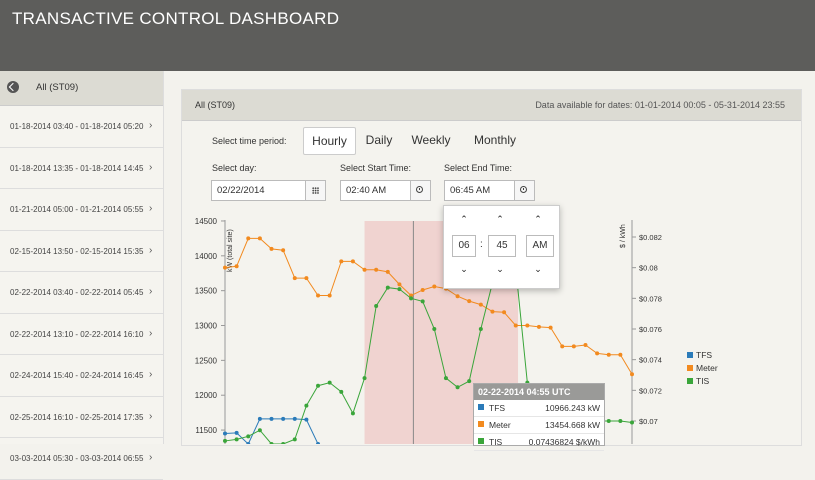 This screenshot has width=815, height=480. What do you see at coordinates (206, 326) in the screenshot?
I see `y-tick-label: 13000` at bounding box center [206, 326].